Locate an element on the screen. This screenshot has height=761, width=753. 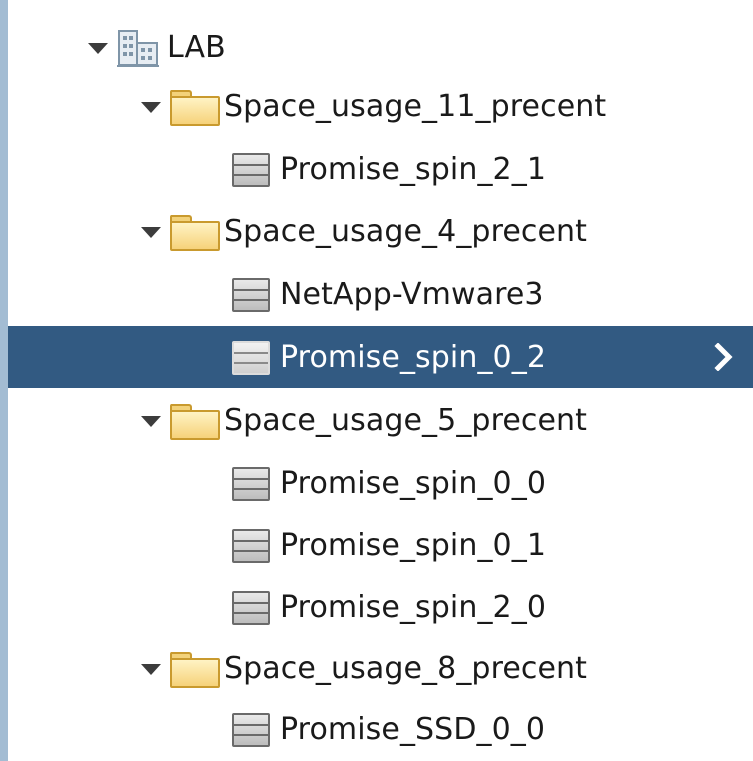
folder-label: Space_usage_4_precent is located at coordinates (406, 231).